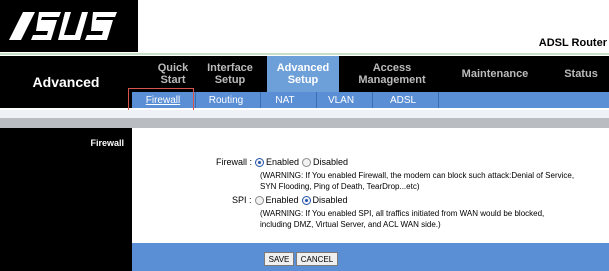 This screenshot has height=271, width=609. I want to click on nav-interface-setup: Interface Setup, so click(230, 74).